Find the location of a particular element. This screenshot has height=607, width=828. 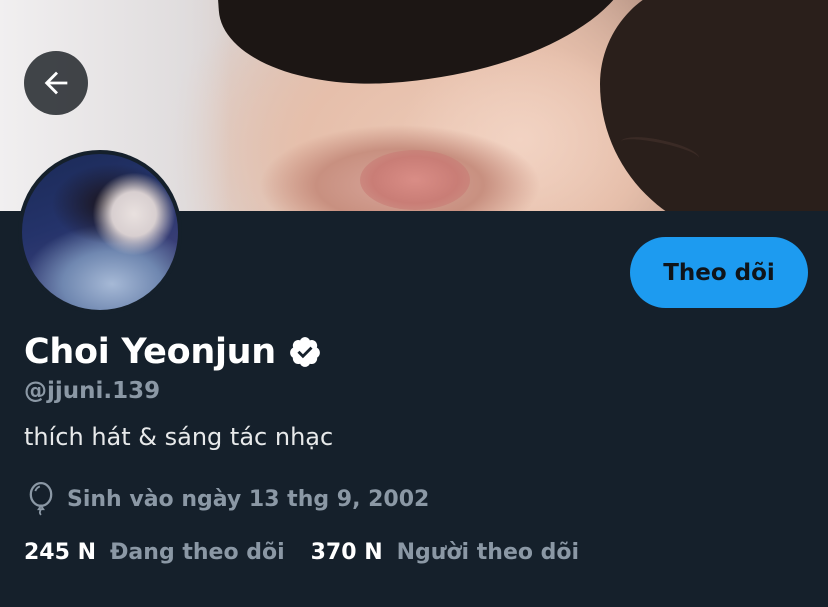

banner-hair-right is located at coordinates (714, 105).